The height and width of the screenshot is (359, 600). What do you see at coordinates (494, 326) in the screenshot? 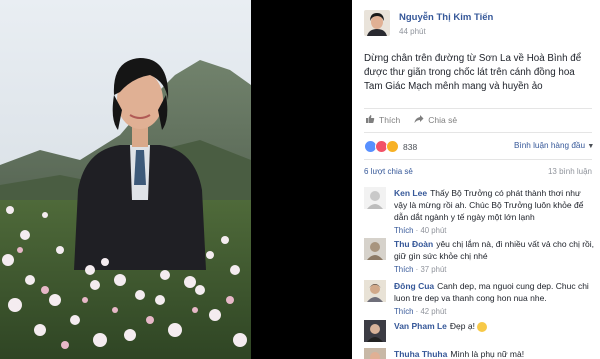
I see `comment-body: Van Pham Le Đẹp ạ!` at bounding box center [494, 326].